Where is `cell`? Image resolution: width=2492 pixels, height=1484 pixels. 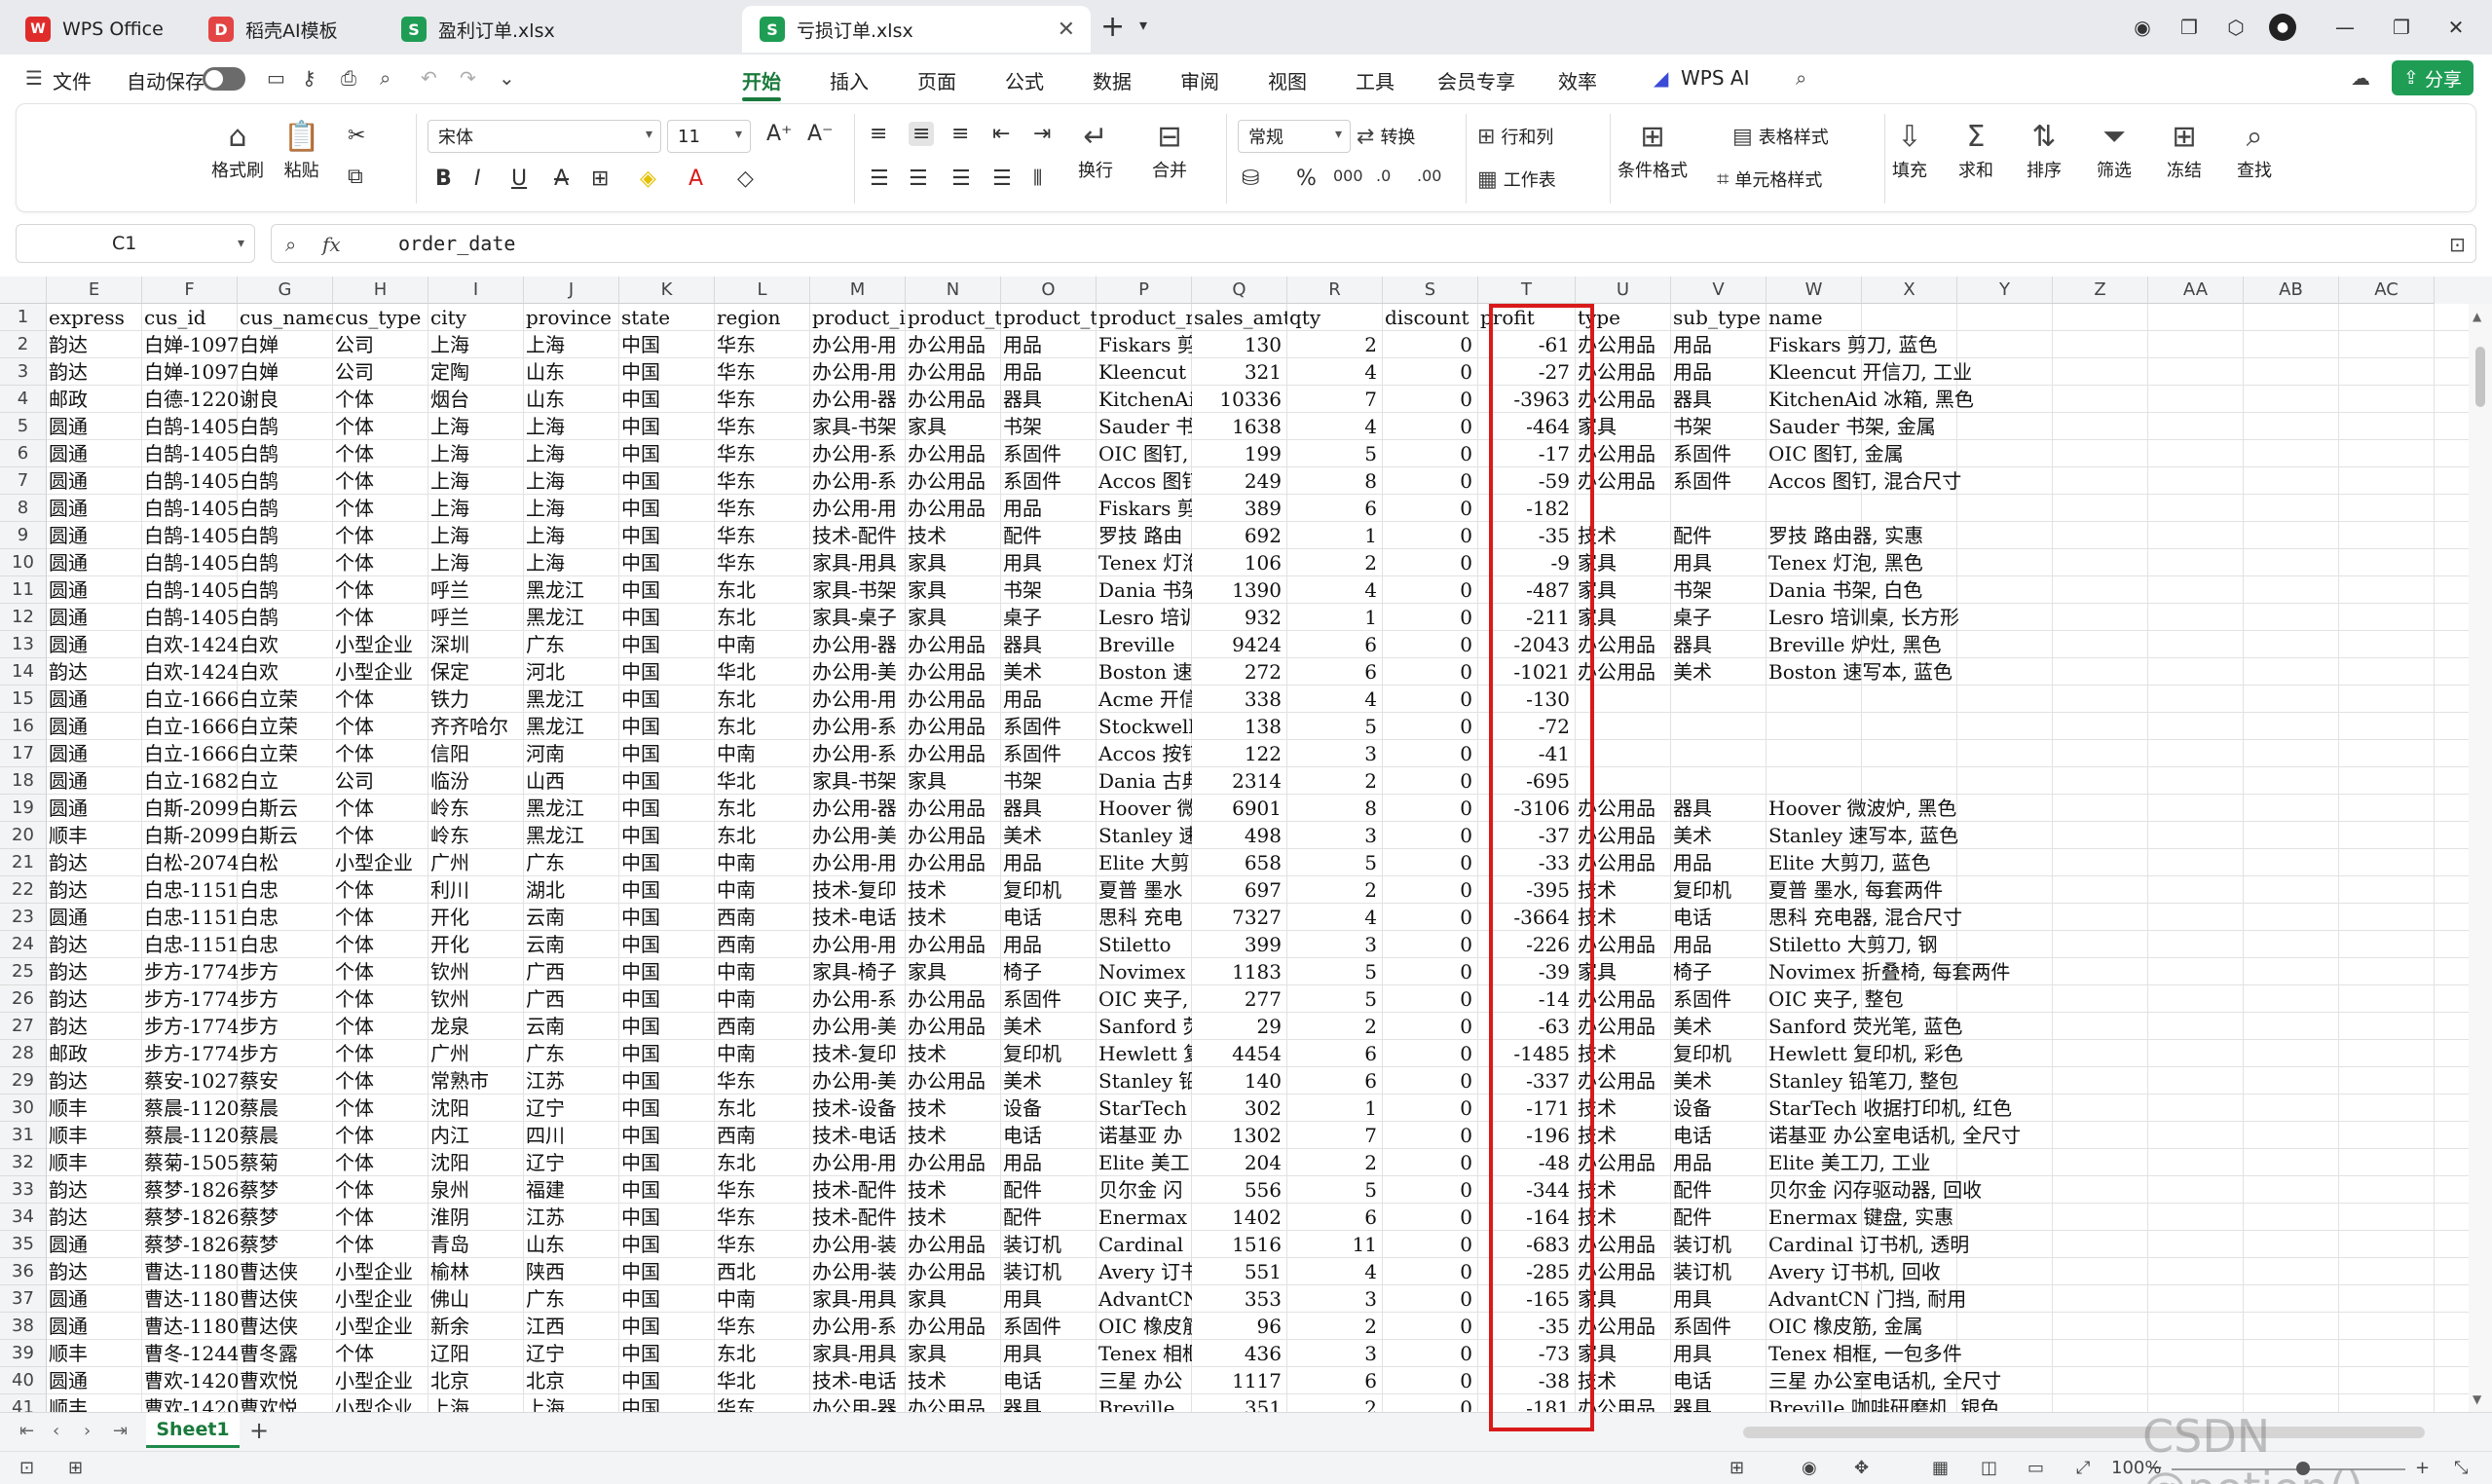
cell is located at coordinates (1814, 781).